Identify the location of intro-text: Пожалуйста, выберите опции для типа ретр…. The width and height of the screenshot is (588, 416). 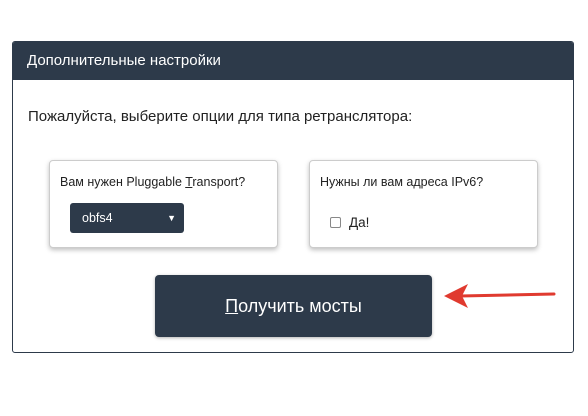
(220, 116).